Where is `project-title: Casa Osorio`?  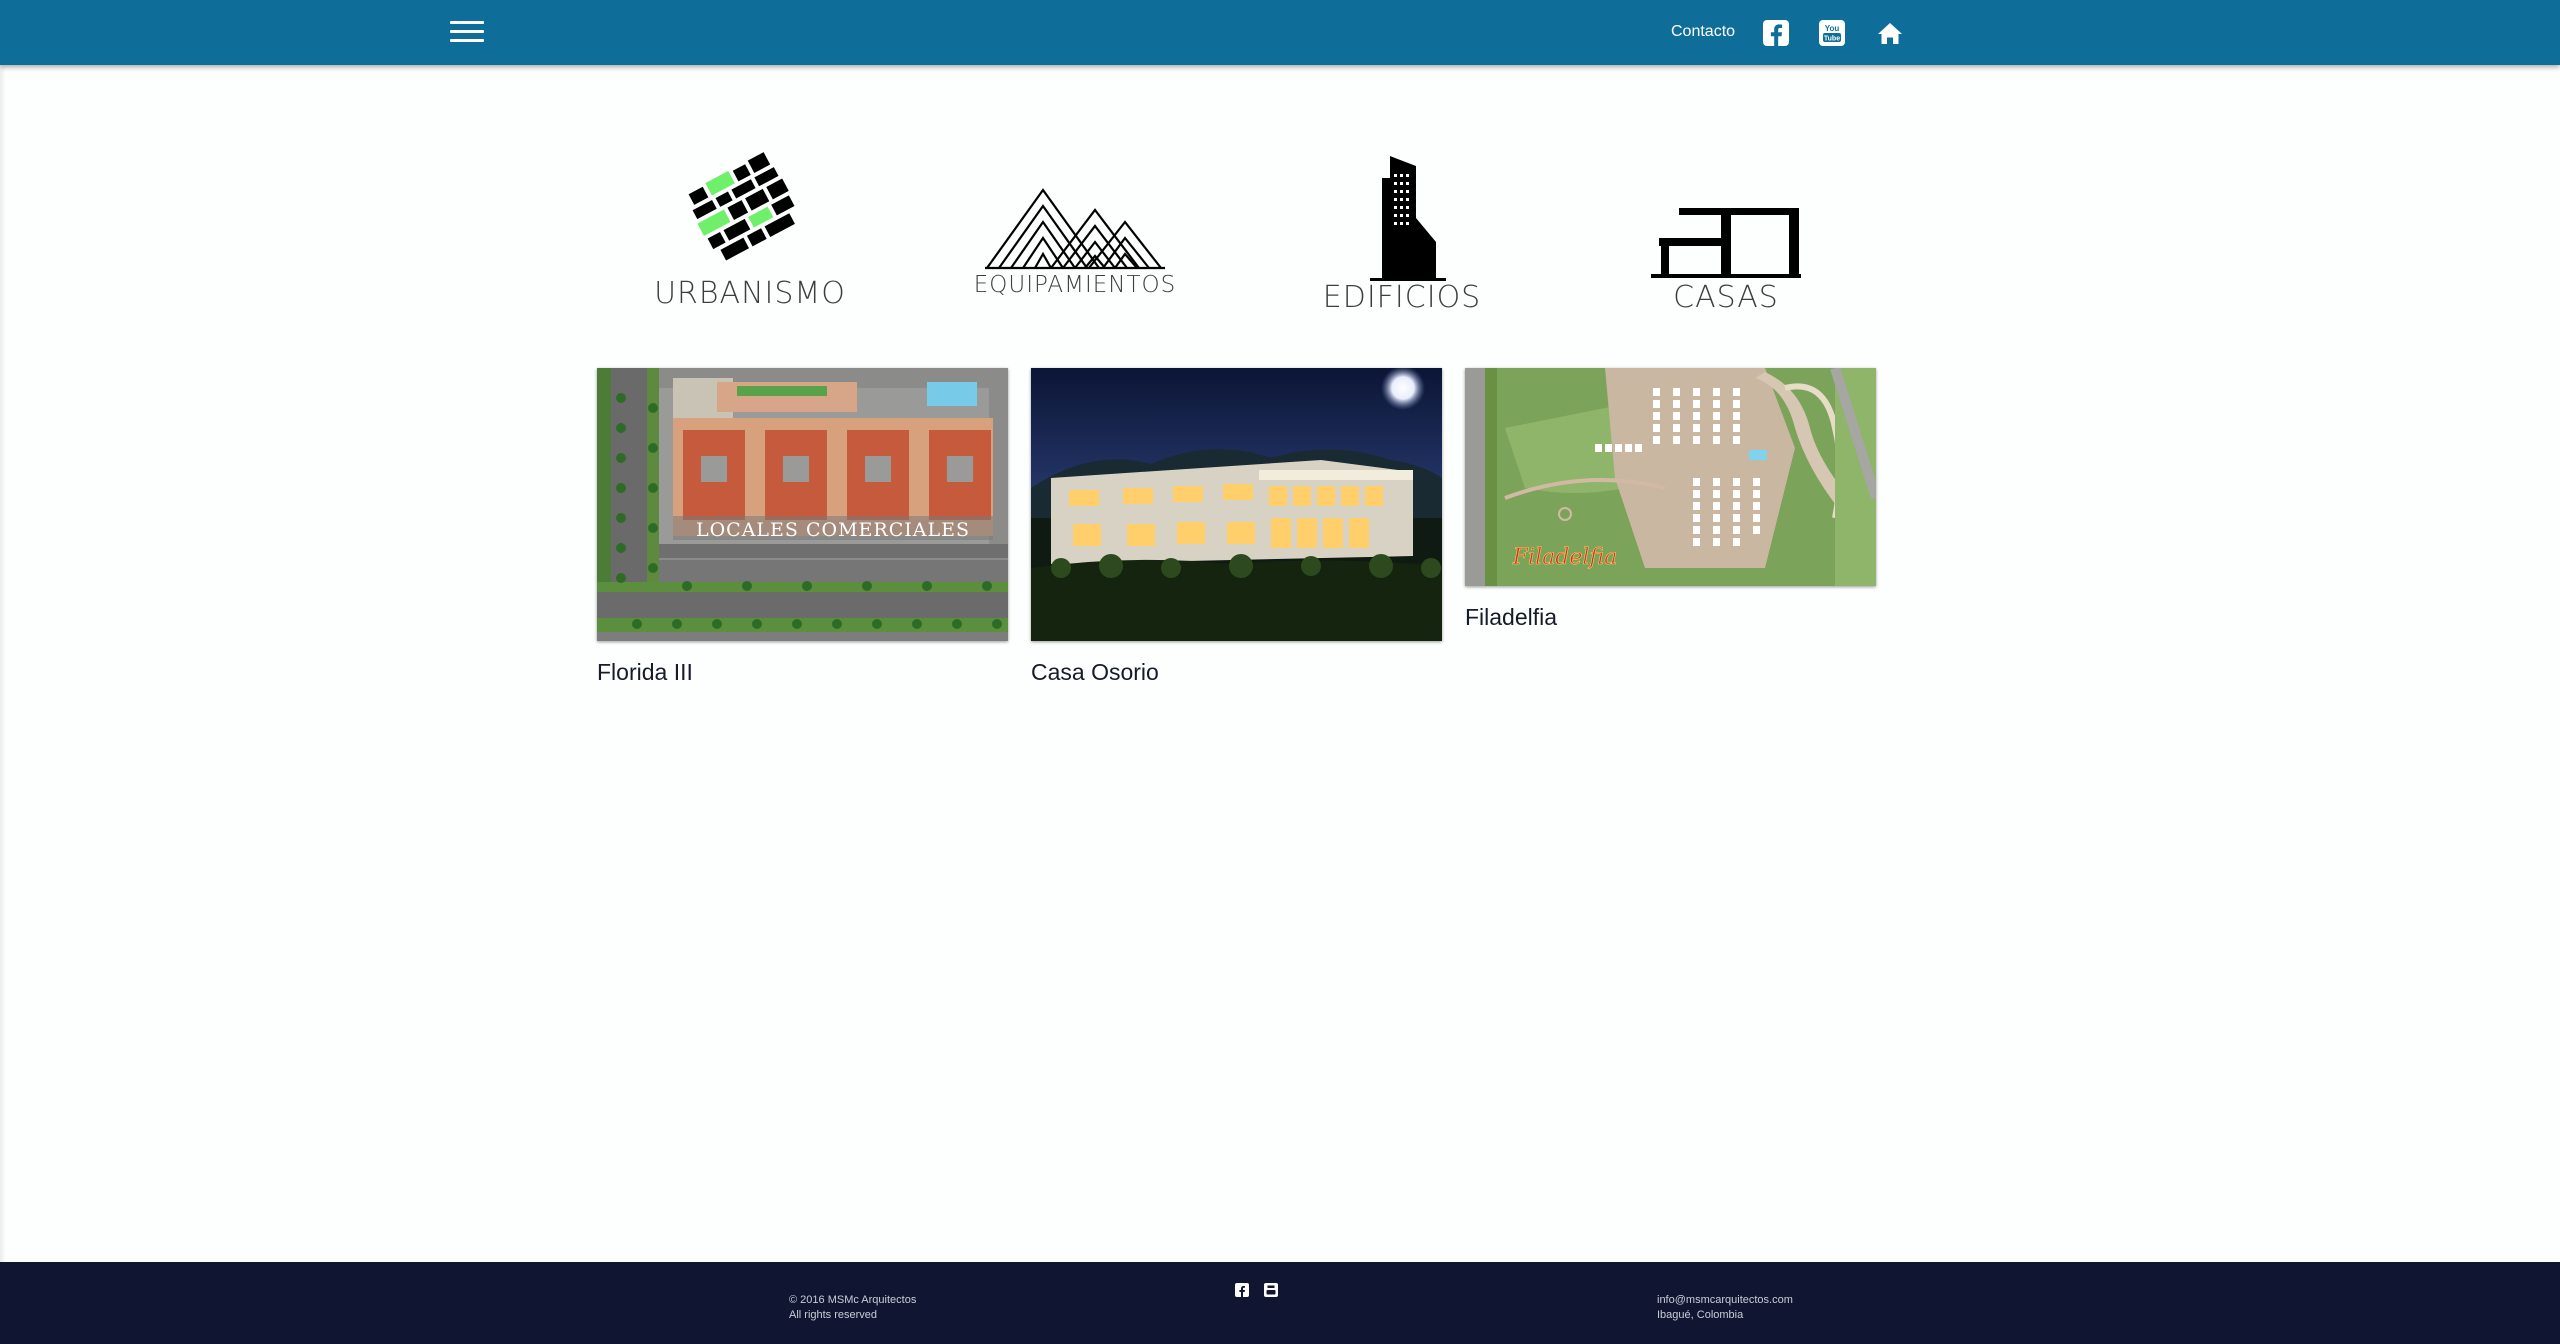
project-title: Casa Osorio is located at coordinates (1236, 672).